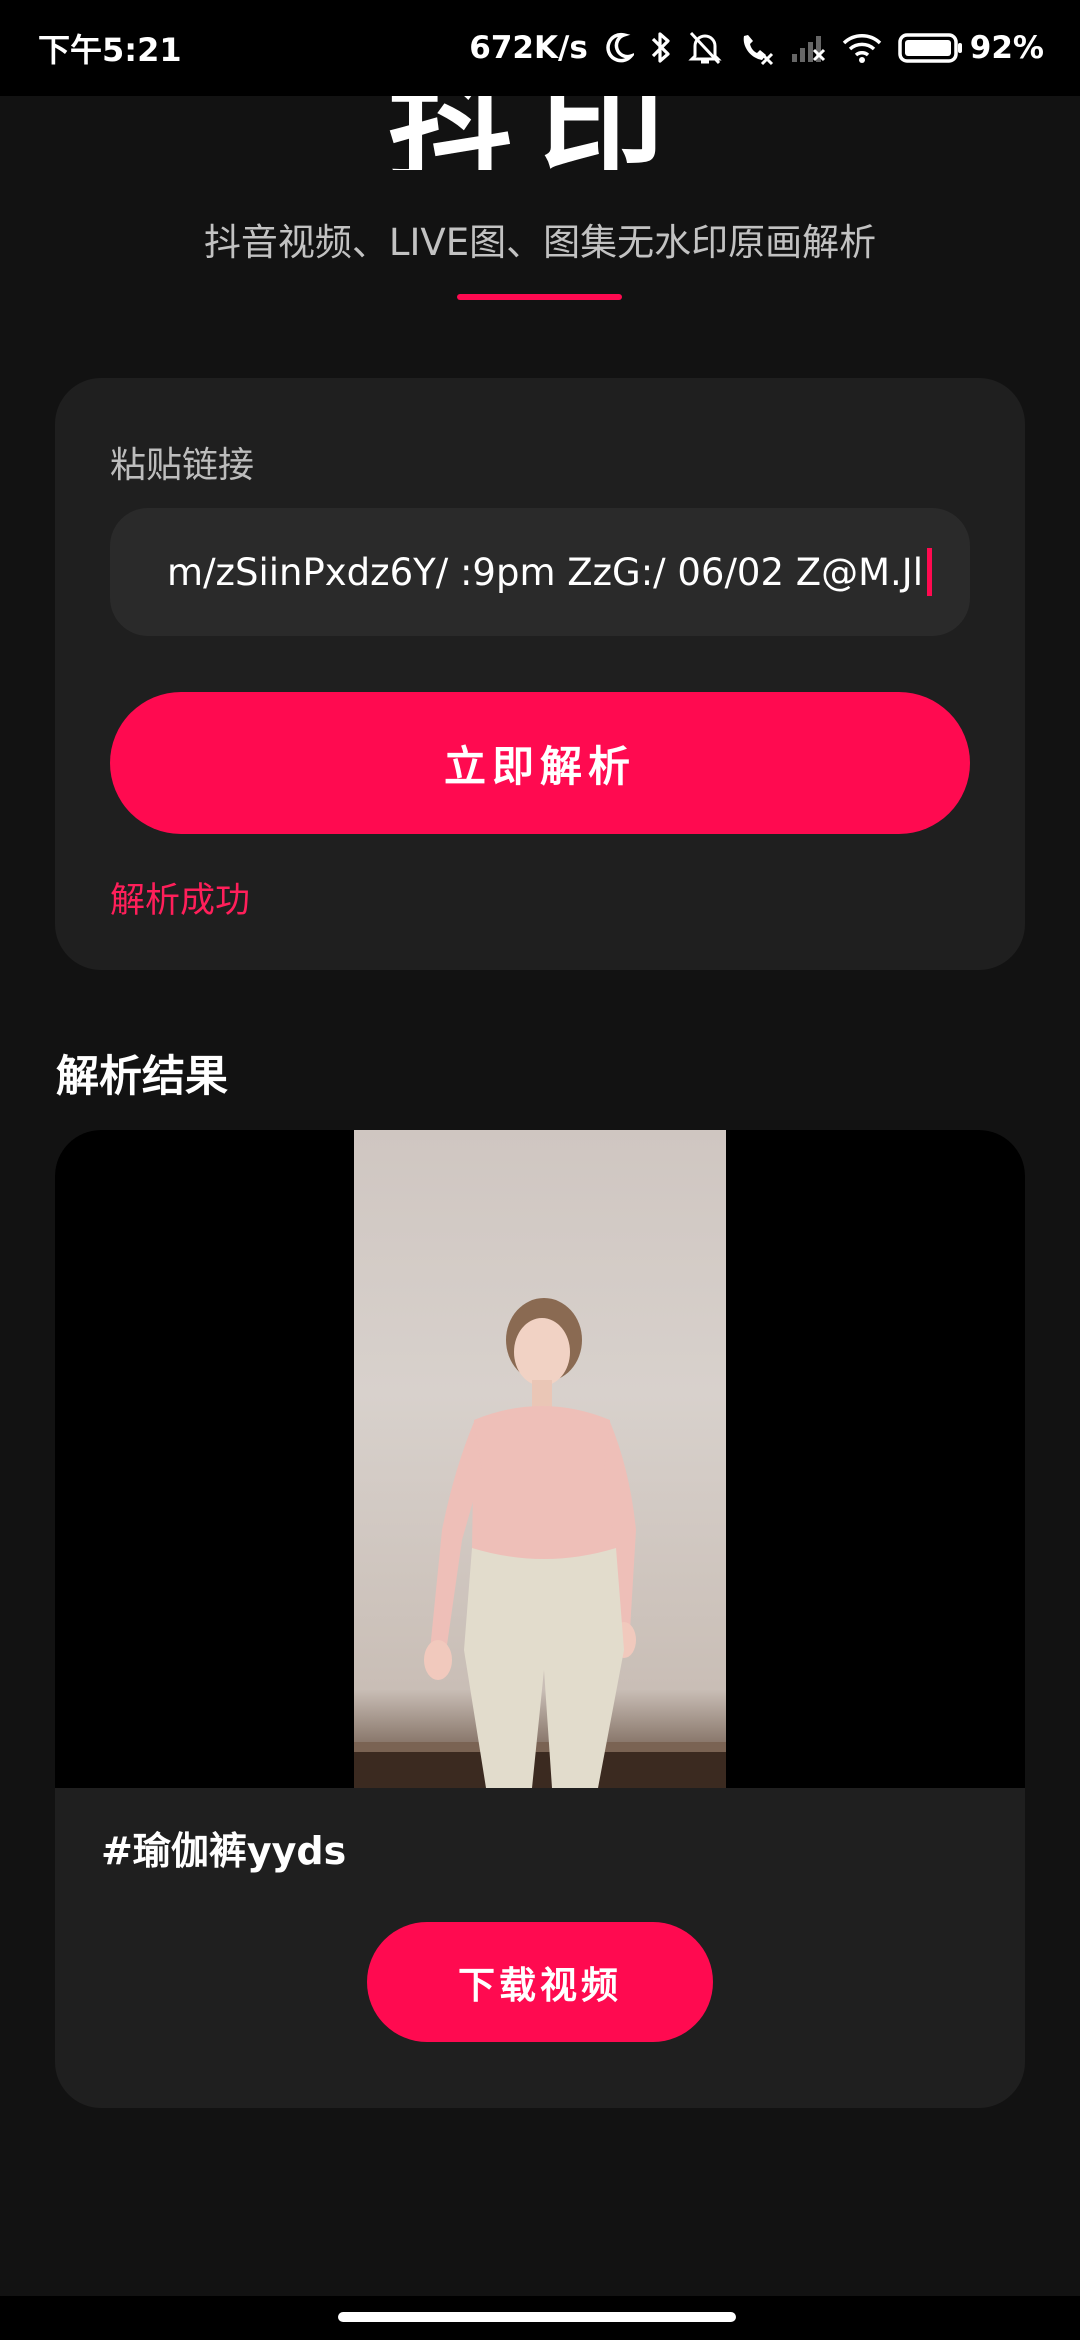 Image resolution: width=1080 pixels, height=2340 pixels. I want to click on paste-link-label: 粘贴链接, so click(182, 465).